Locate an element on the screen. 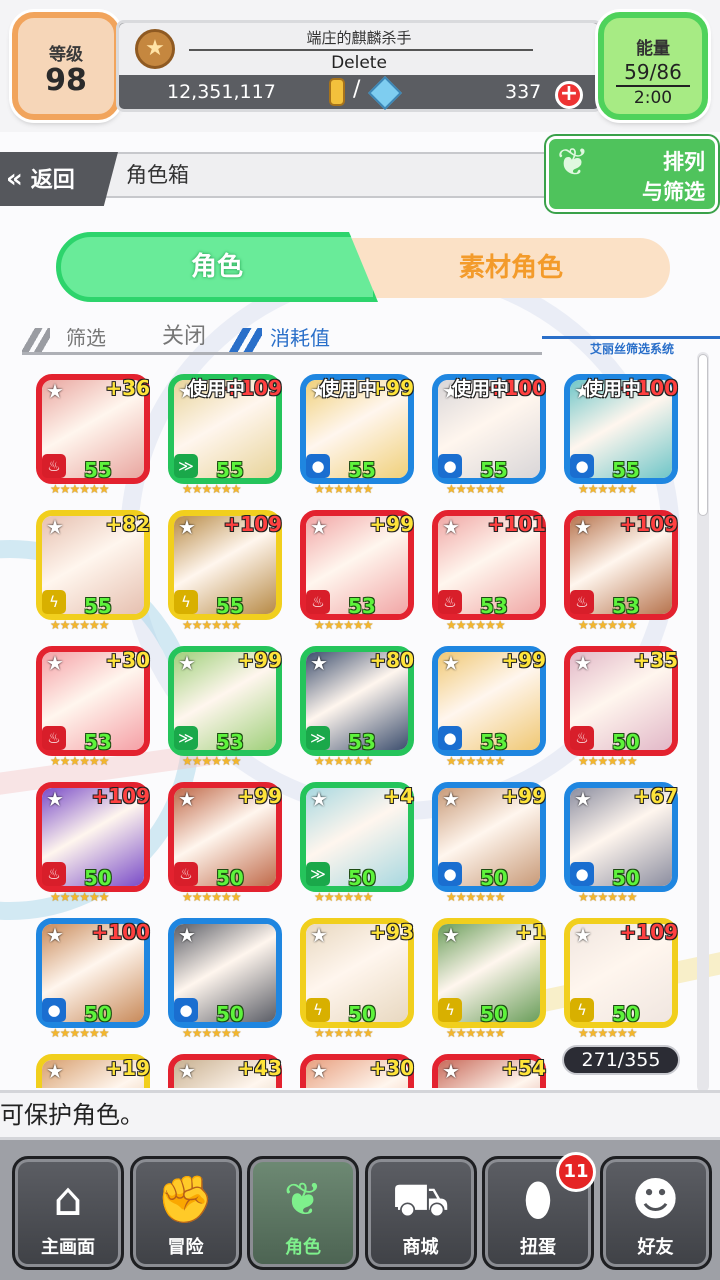 The width and height of the screenshot is (720, 1280). character-card: ★ +67 ● 50 ★★★★★★ is located at coordinates (623, 843).